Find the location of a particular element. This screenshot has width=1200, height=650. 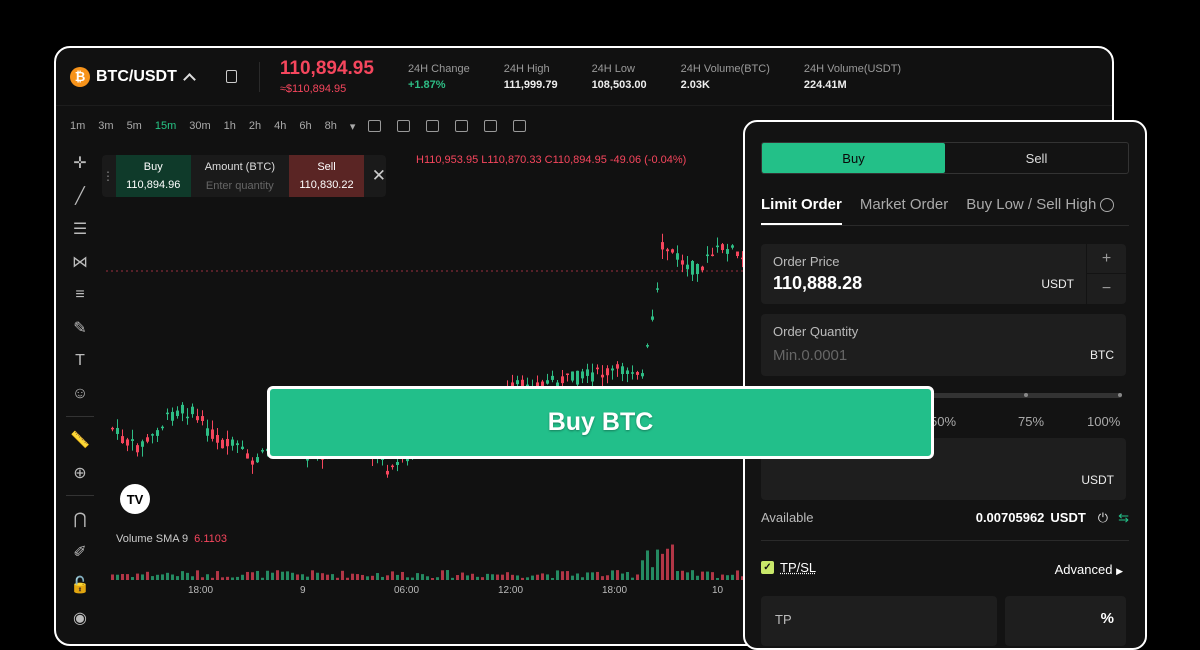

tradingview-logo: TV is located at coordinates (135, 499).